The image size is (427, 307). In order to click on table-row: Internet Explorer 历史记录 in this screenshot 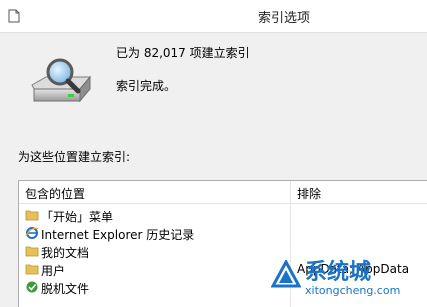, I will do `click(223, 233)`.